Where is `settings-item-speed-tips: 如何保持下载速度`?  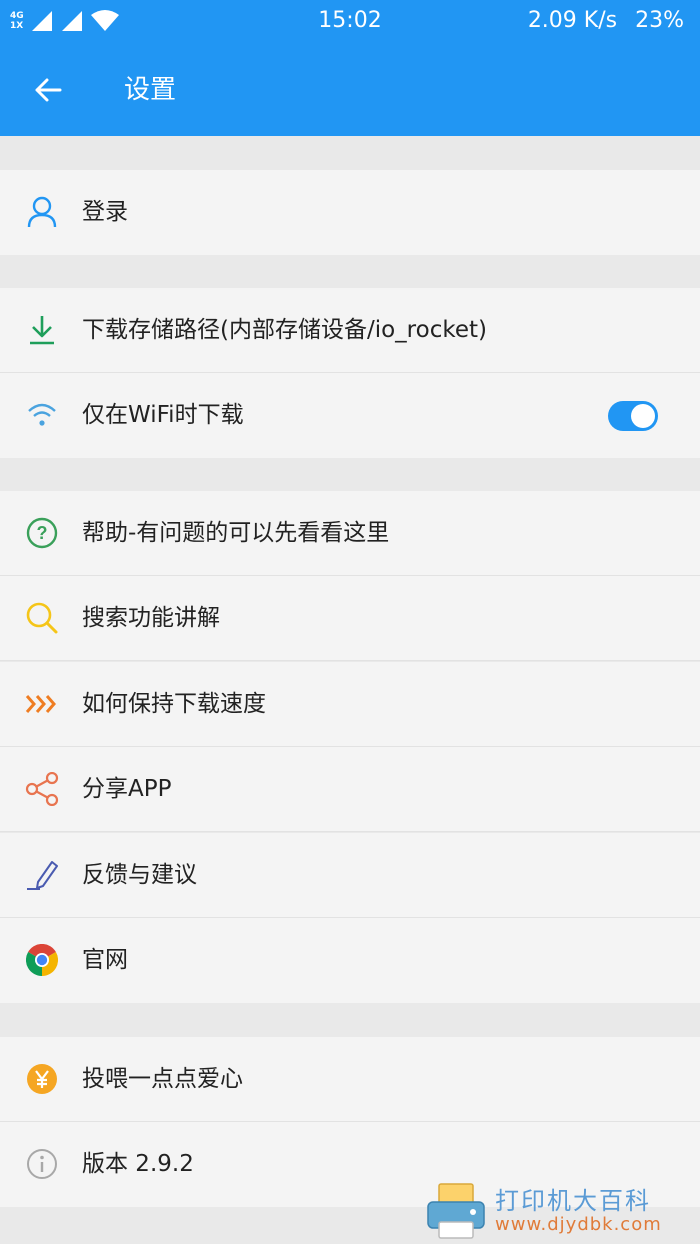 settings-item-speed-tips: 如何保持下载速度 is located at coordinates (350, 704).